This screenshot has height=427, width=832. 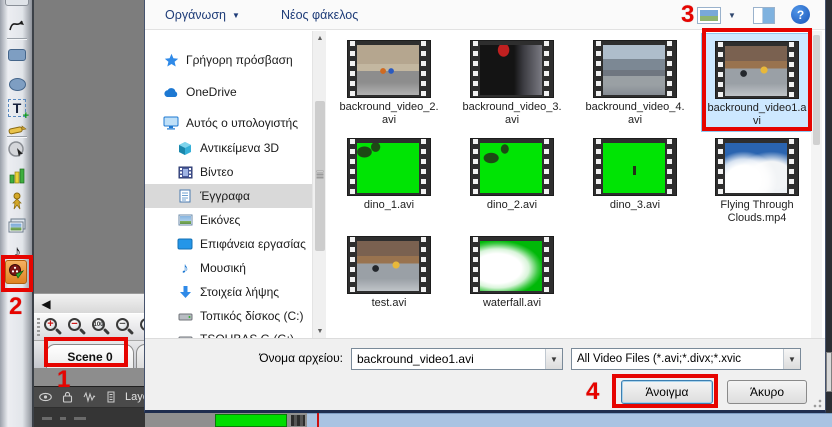 I want to click on file-item: dino_1.avi, so click(x=389, y=175).